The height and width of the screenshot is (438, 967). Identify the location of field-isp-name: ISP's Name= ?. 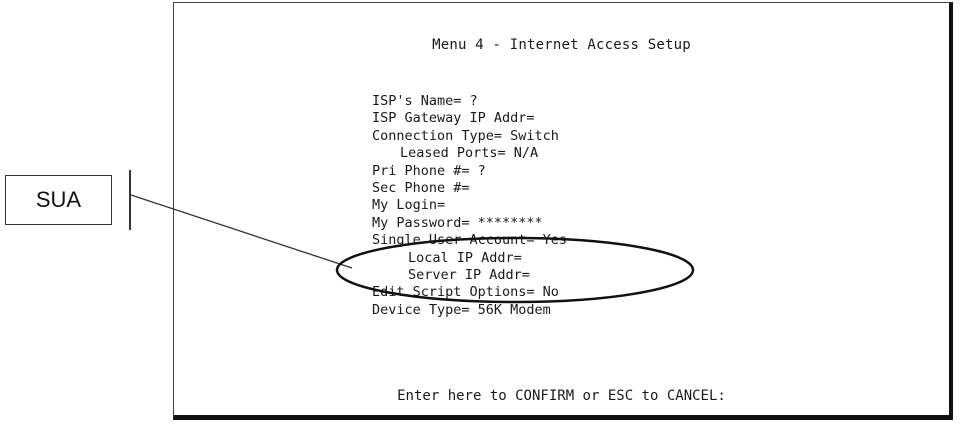
(469, 101).